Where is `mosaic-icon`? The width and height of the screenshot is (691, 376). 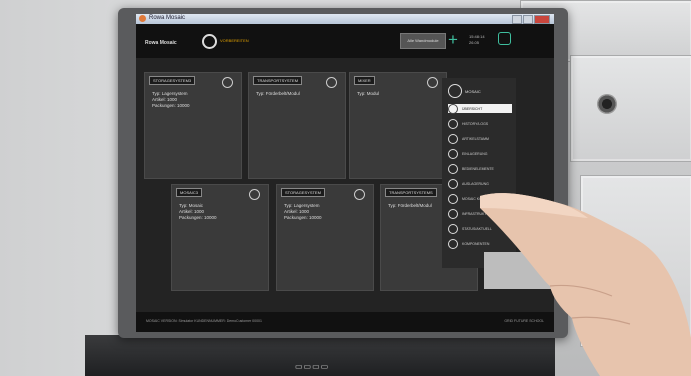 mosaic-icon is located at coordinates (455, 91).